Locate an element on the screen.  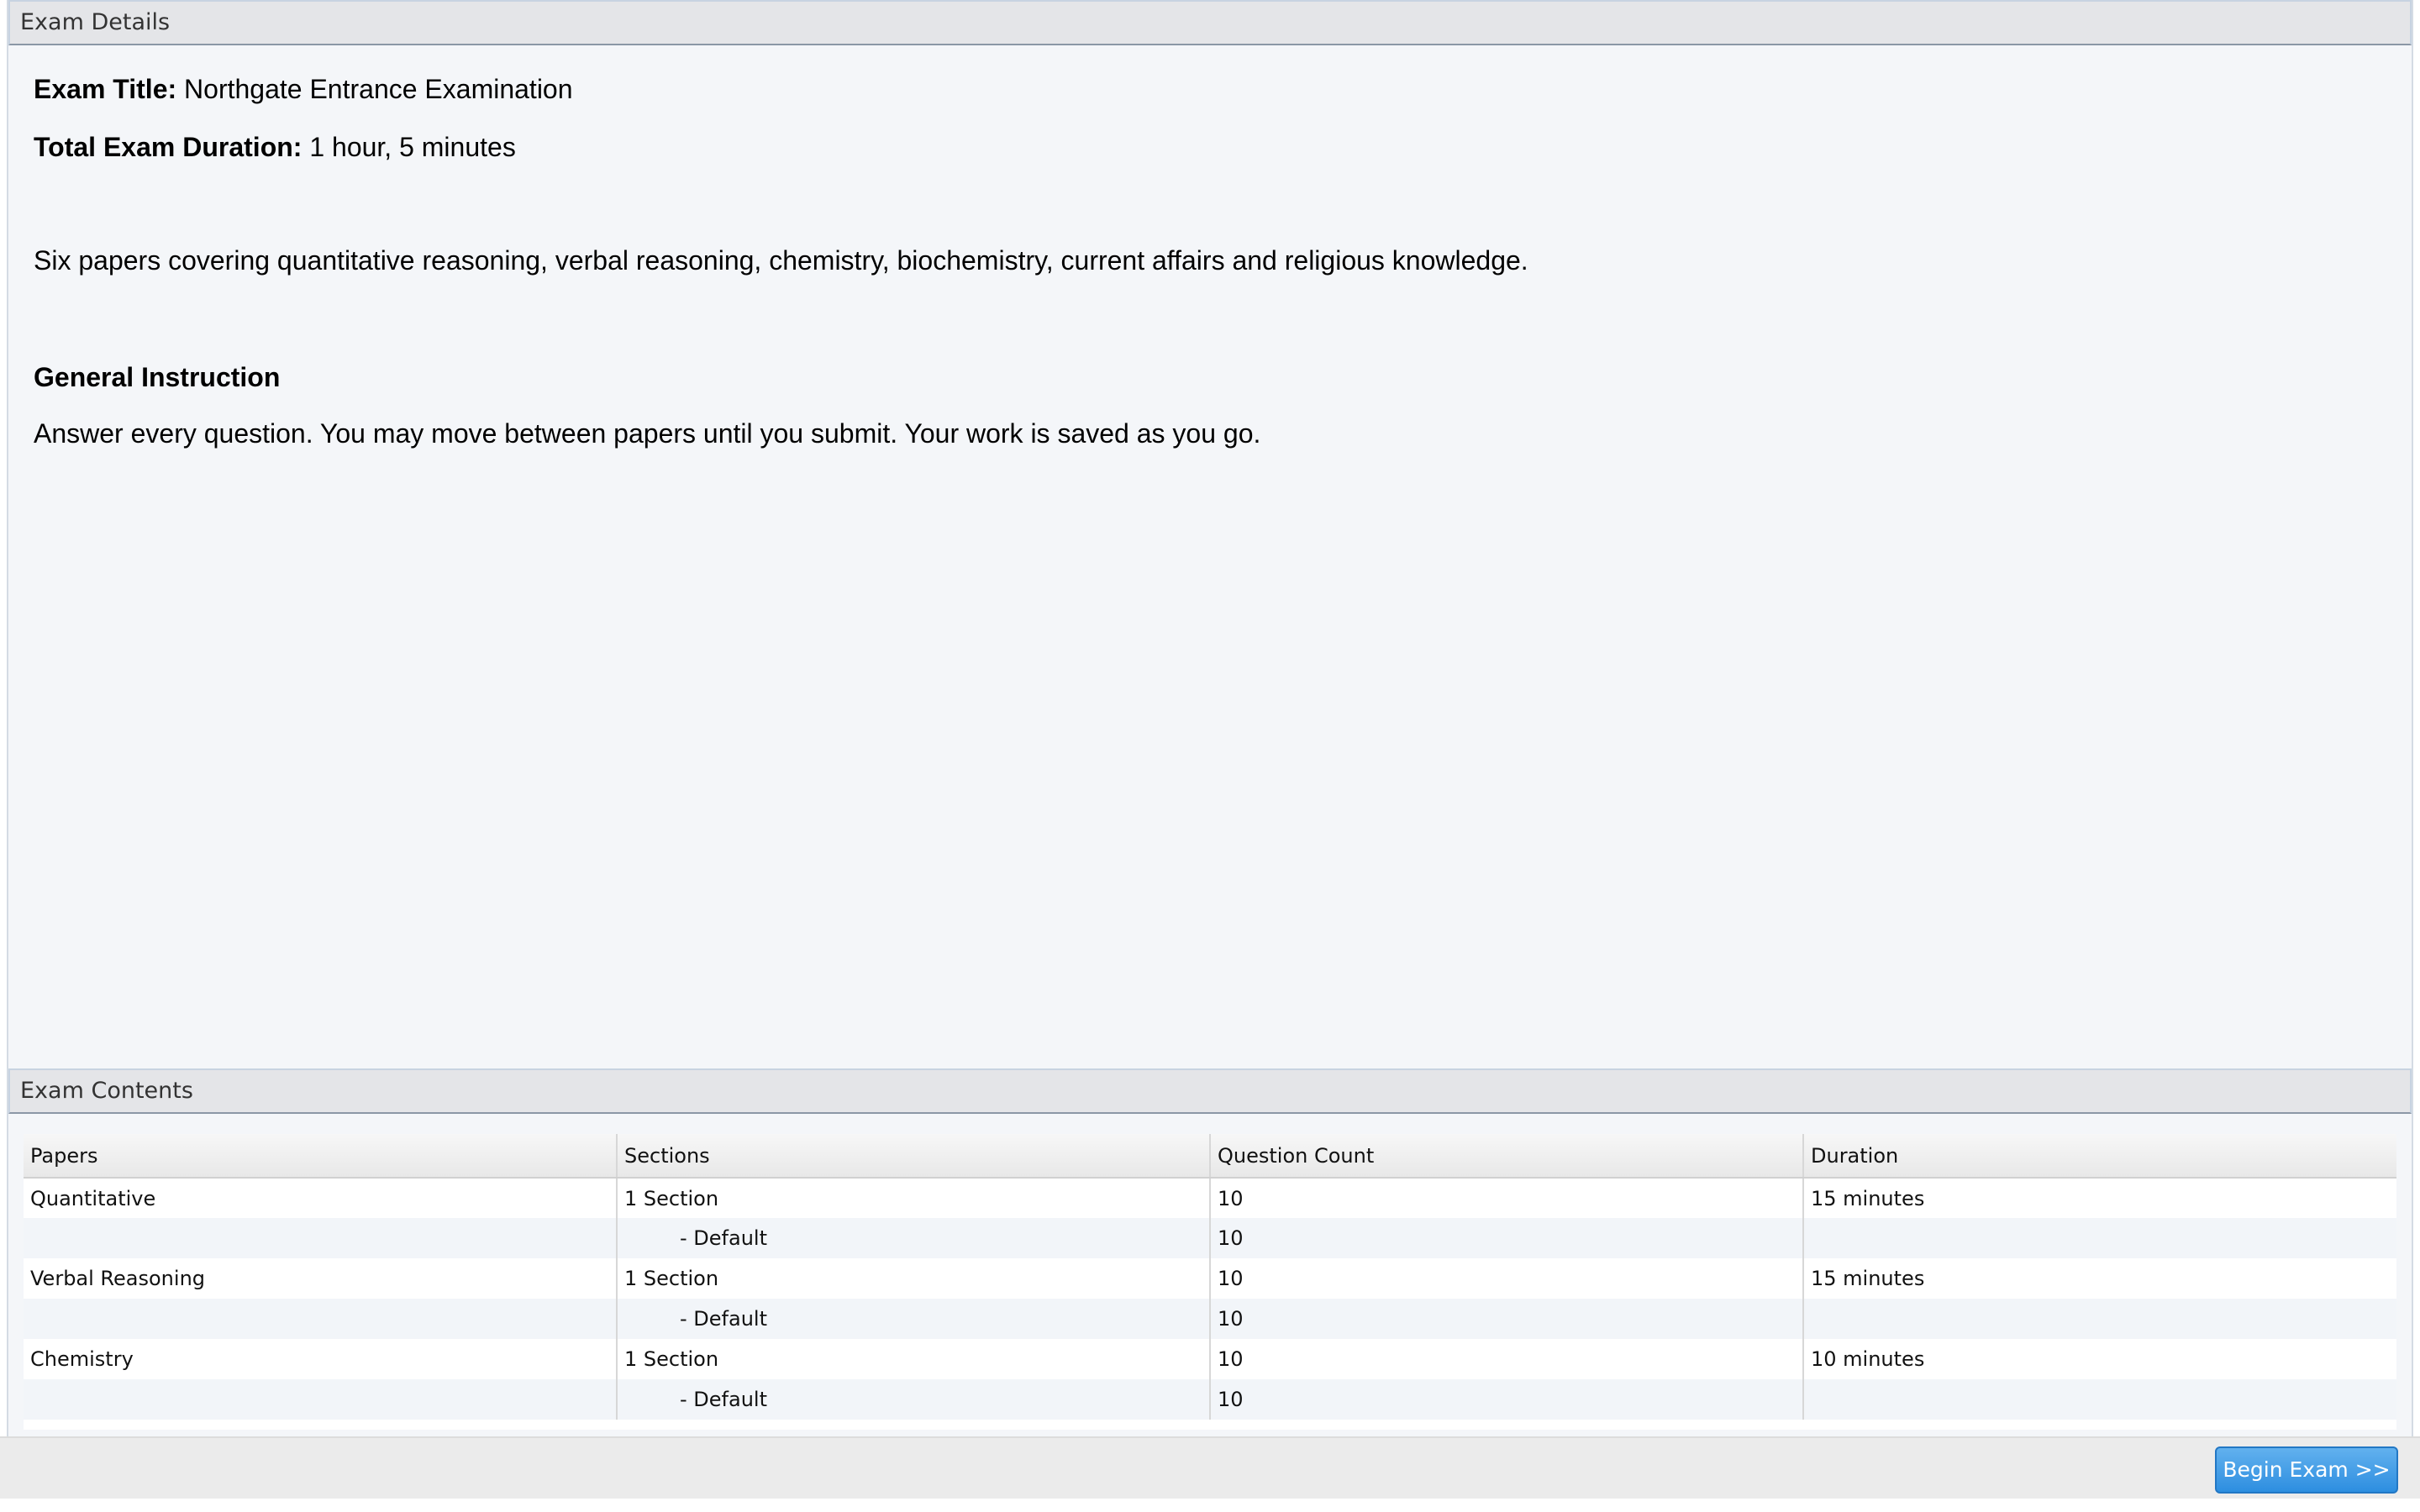
cell-paper: Quantitative is located at coordinates (321, 1198).